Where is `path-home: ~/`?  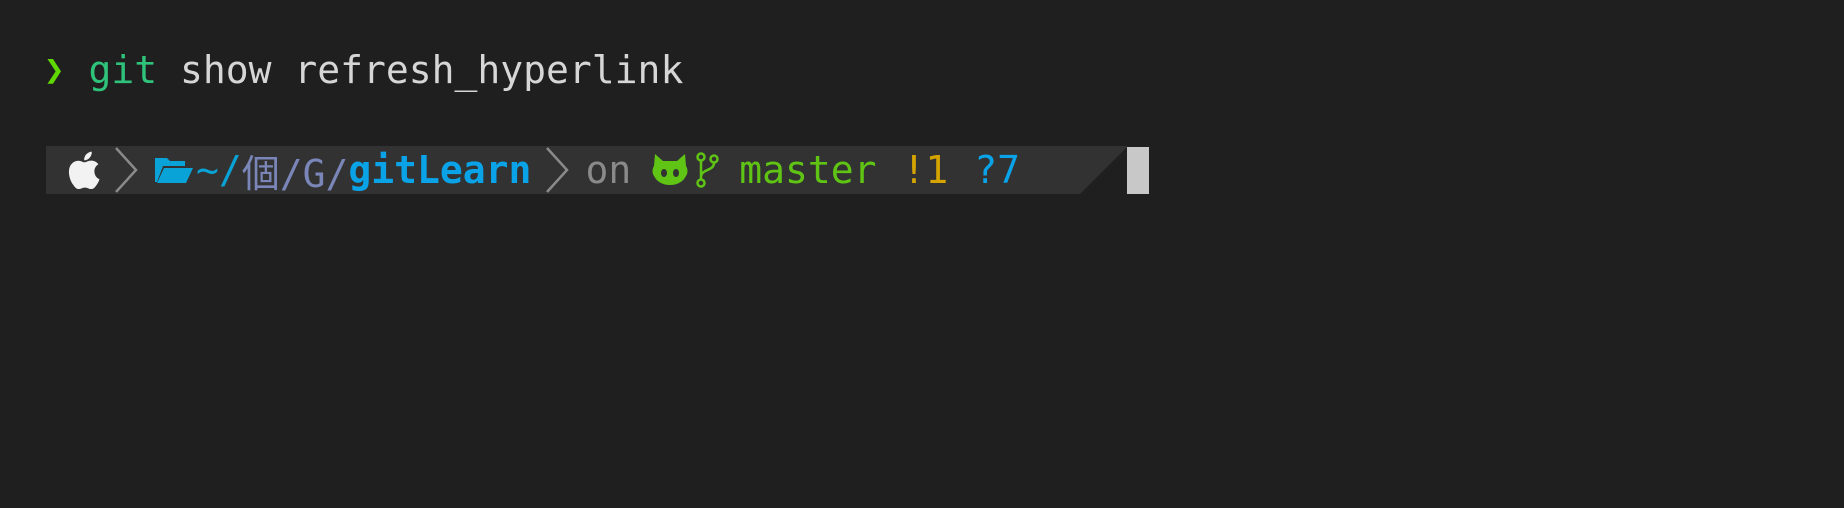 path-home: ~/ is located at coordinates (219, 170).